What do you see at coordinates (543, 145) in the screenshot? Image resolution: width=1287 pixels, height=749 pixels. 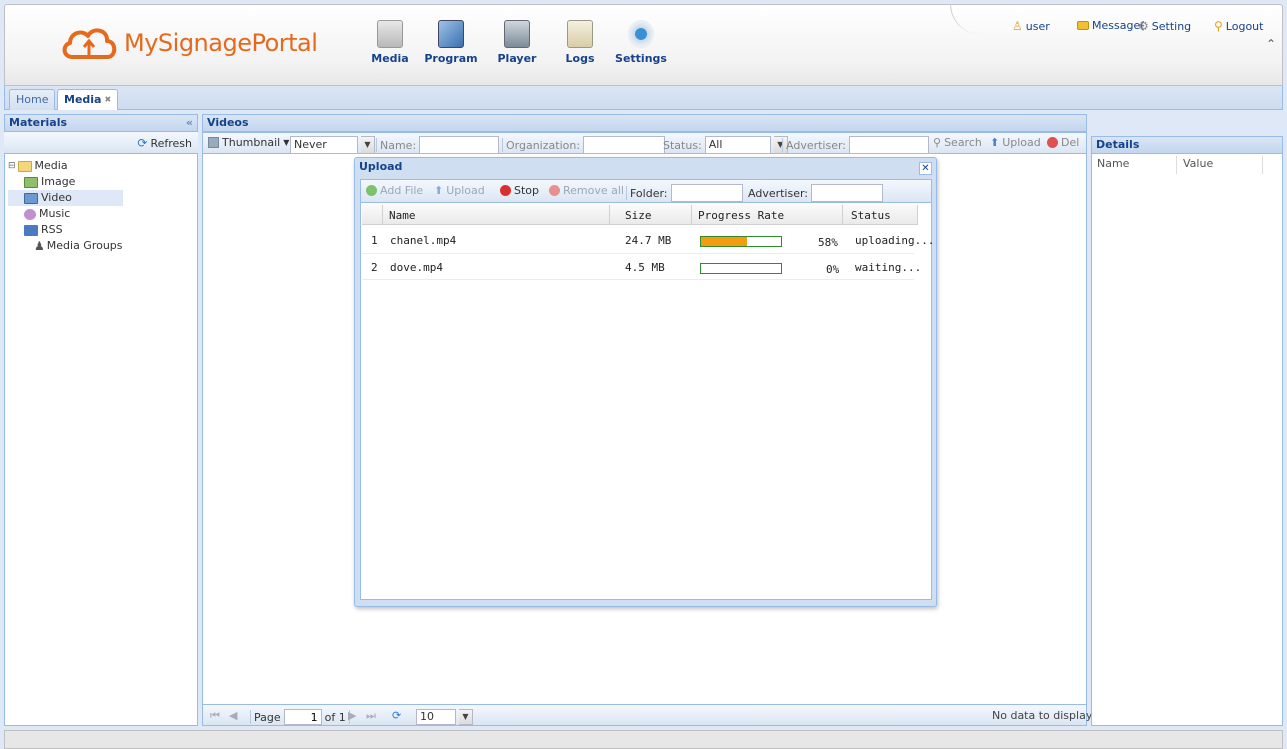 I see `organization-filter-label: Organization:` at bounding box center [543, 145].